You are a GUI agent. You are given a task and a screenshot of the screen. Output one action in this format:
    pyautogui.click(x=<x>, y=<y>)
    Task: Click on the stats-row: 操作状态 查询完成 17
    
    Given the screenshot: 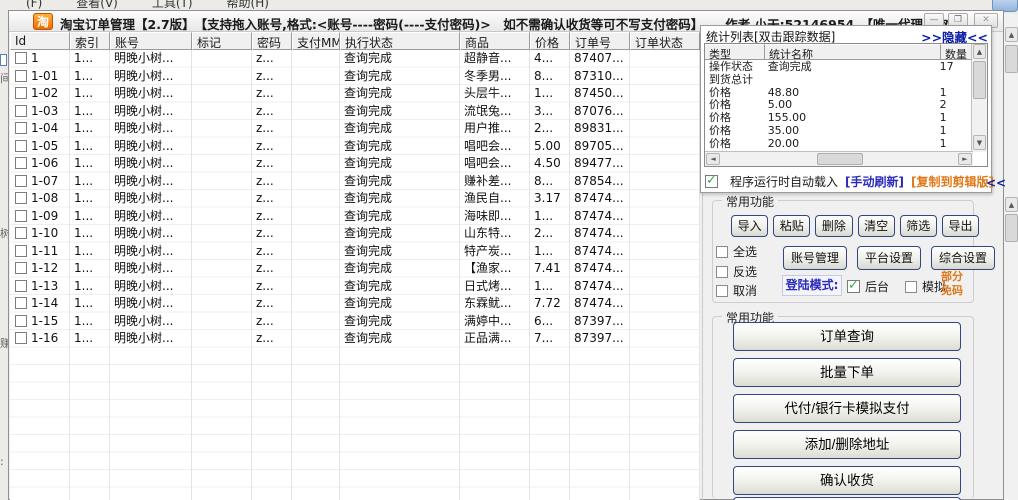 What is the action you would take?
    pyautogui.click(x=836, y=66)
    